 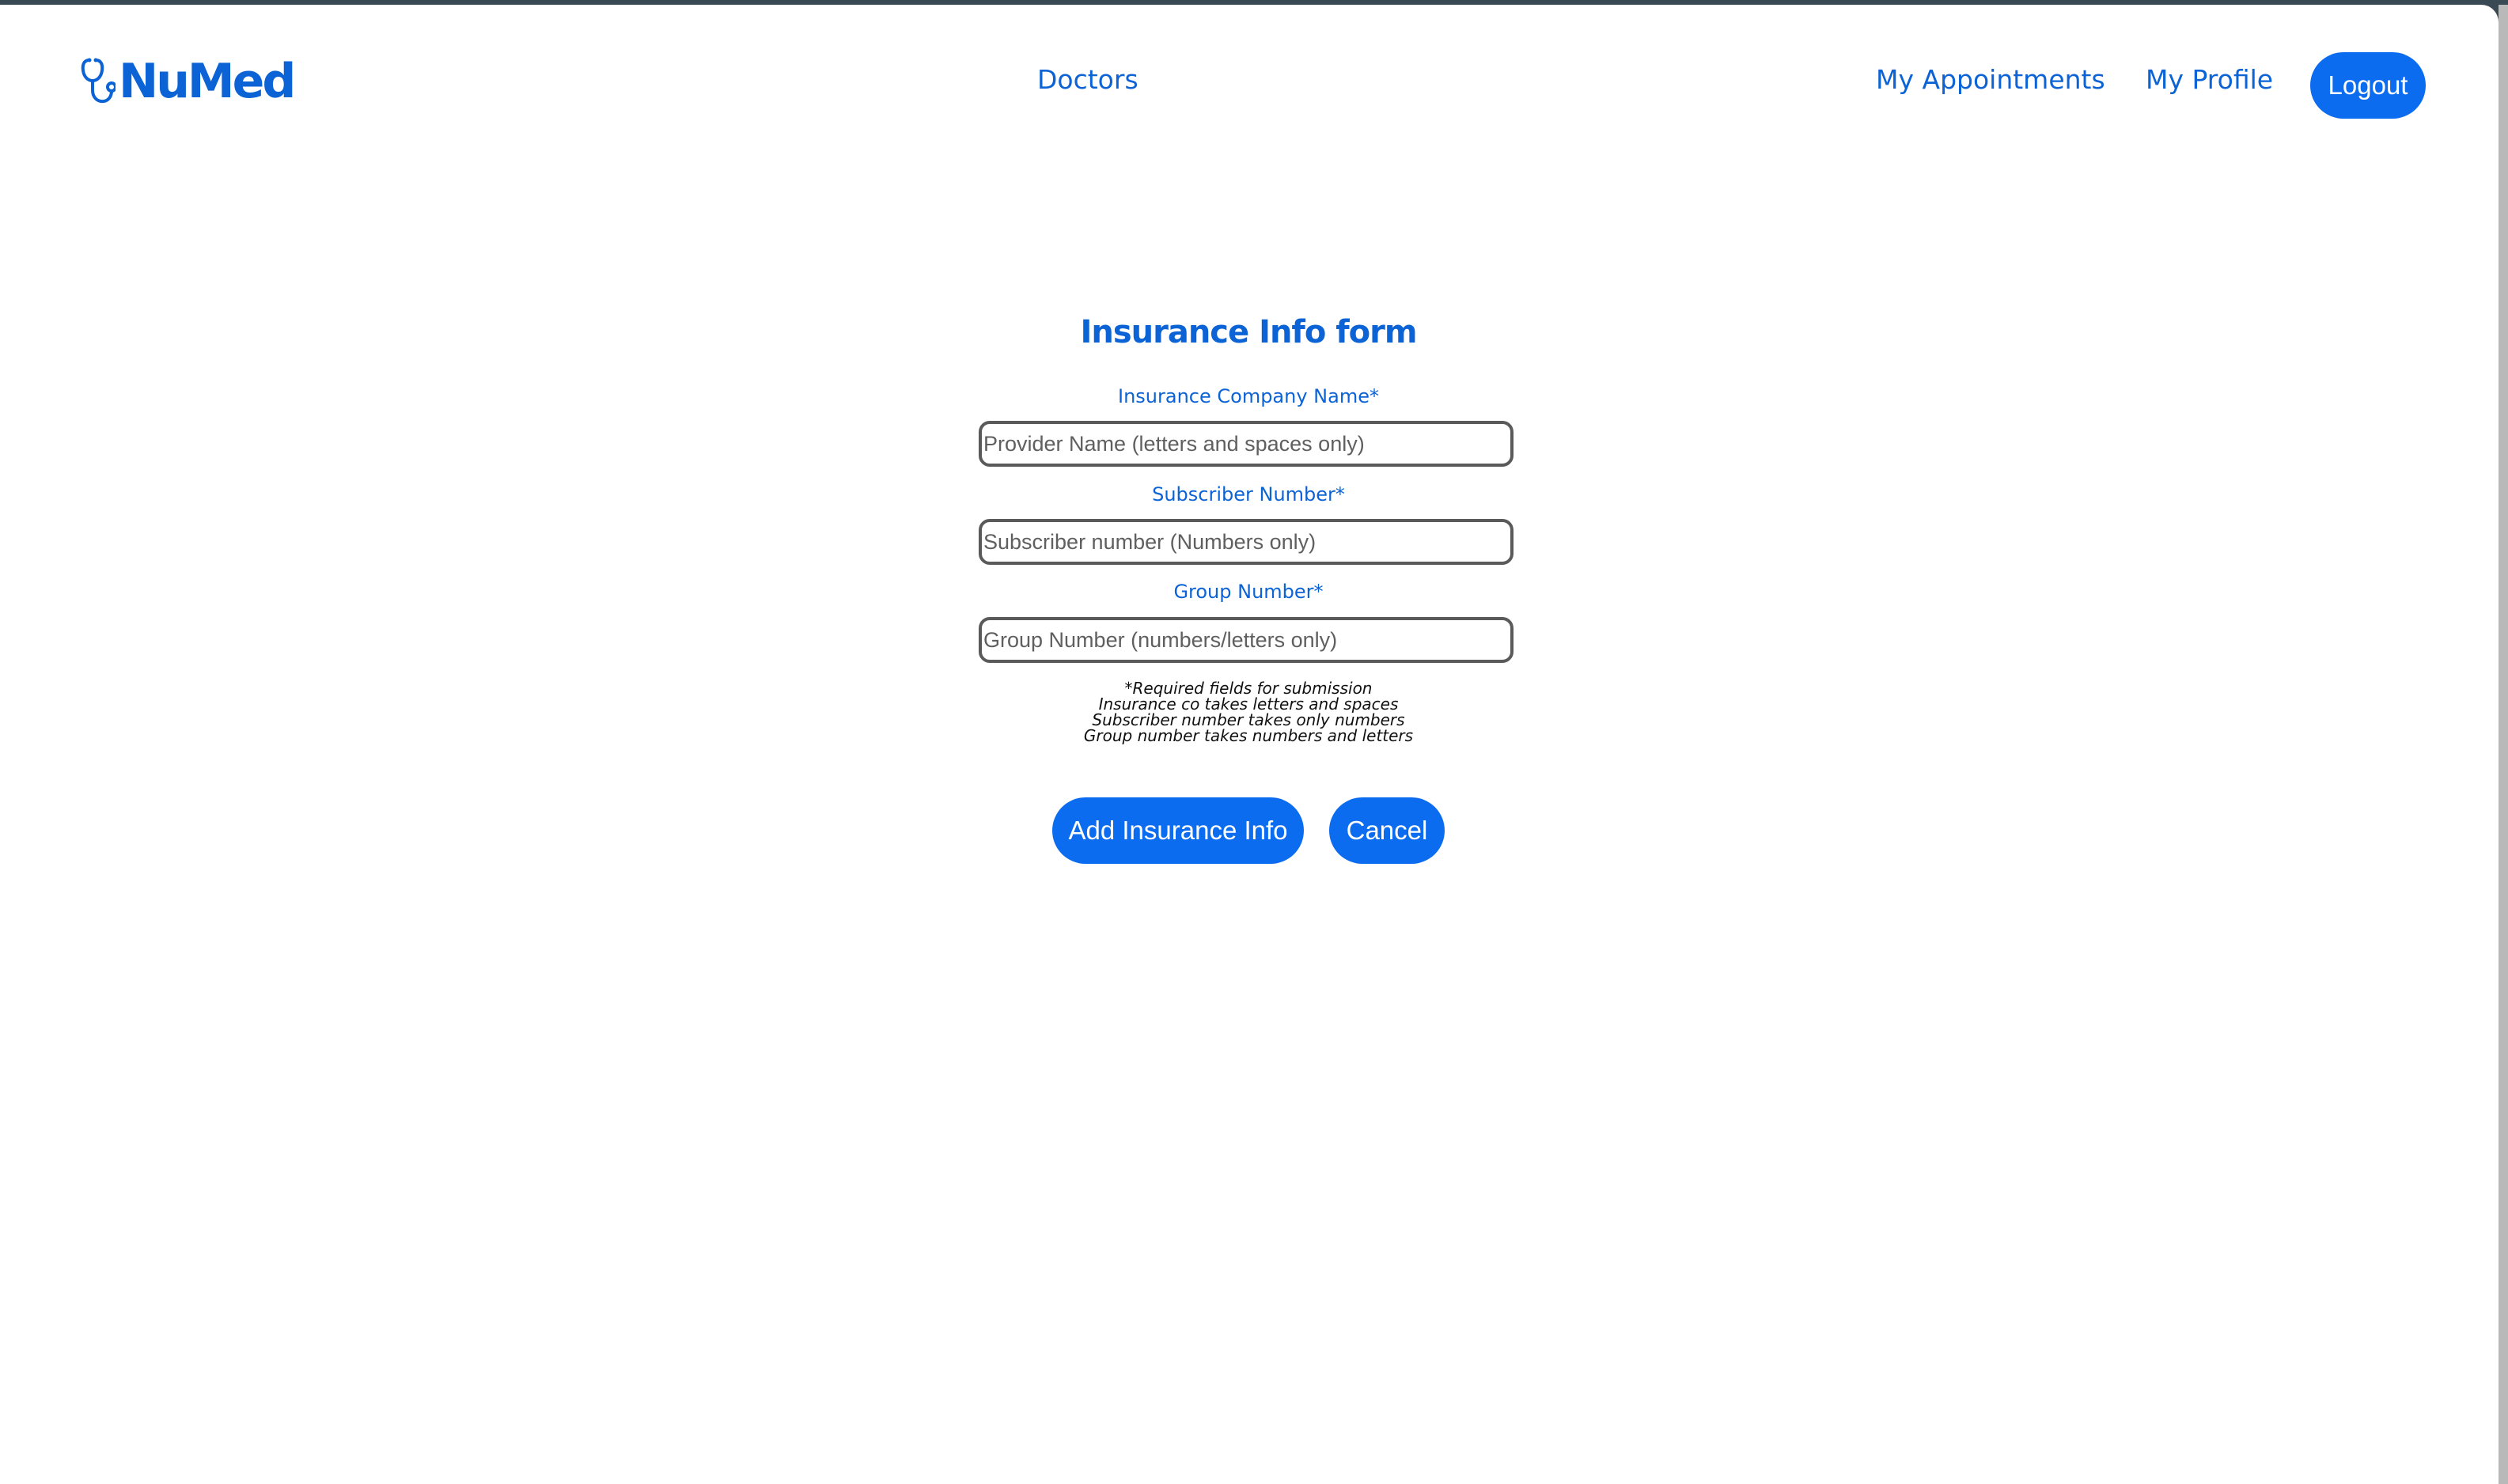 I want to click on brand-name: NuMed, so click(x=207, y=81).